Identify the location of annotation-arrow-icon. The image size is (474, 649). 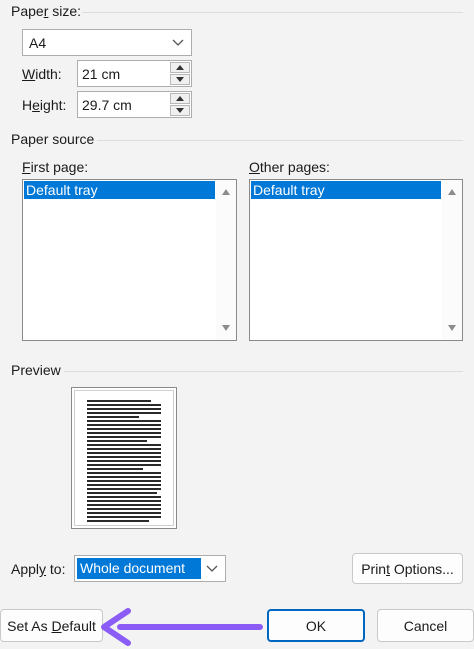
(182, 627).